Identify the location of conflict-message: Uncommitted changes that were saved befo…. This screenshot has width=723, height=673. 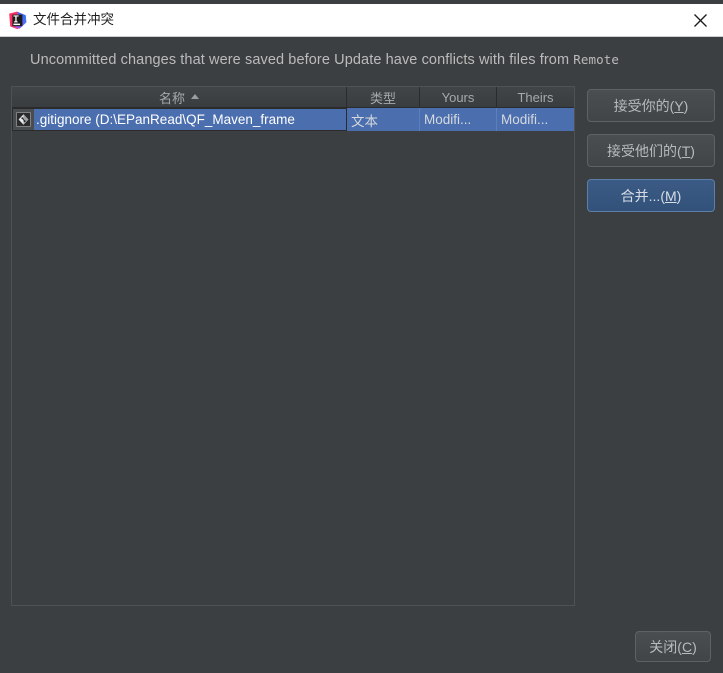
(324, 60).